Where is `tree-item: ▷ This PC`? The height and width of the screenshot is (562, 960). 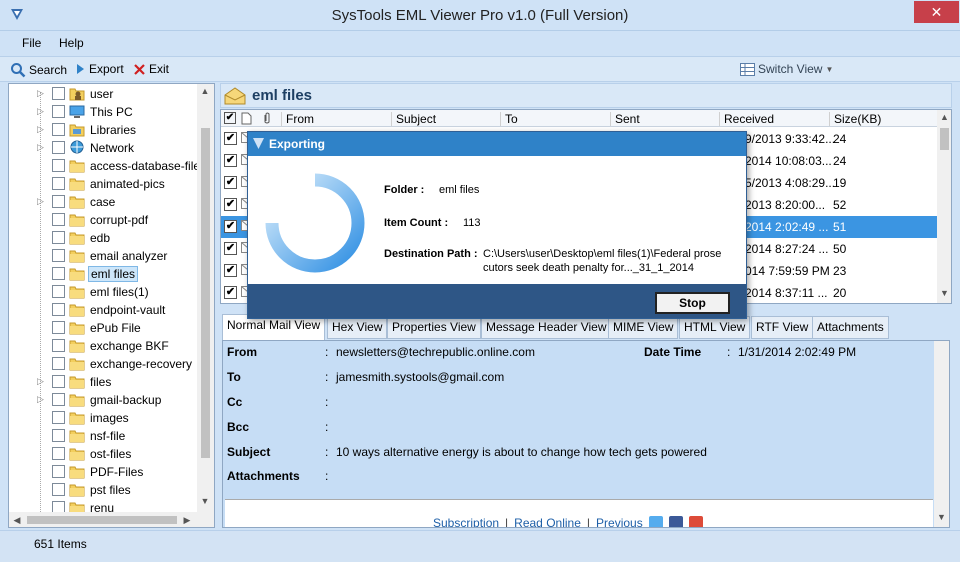
tree-item: ▷ This PC is located at coordinates (104, 112).